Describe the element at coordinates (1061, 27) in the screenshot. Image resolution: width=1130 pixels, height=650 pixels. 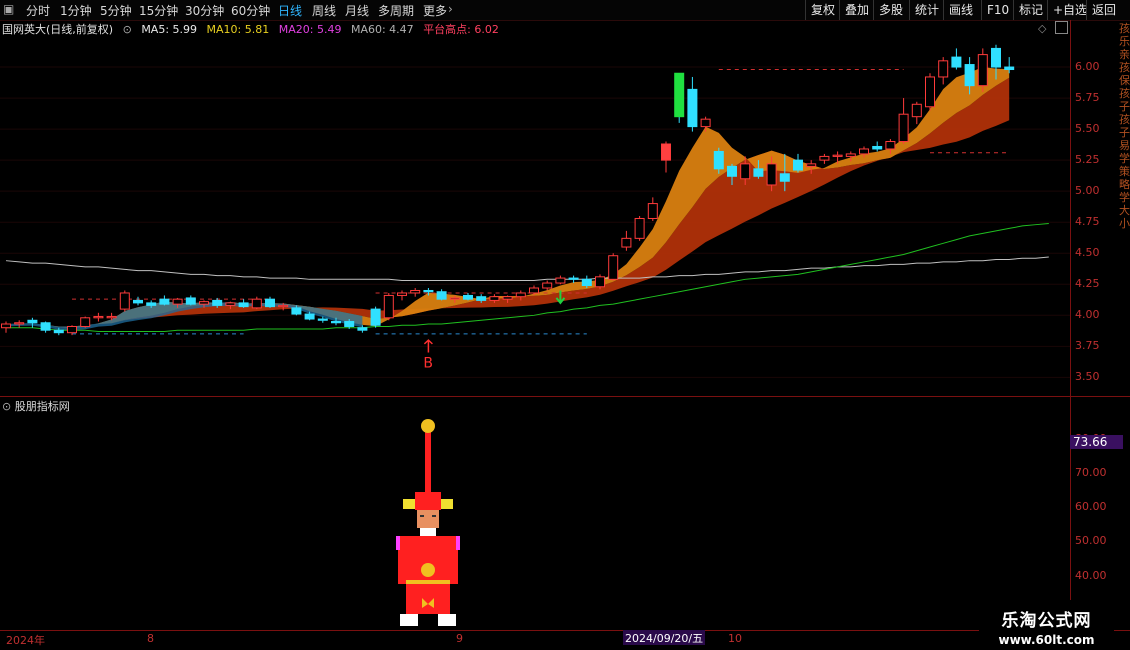
I see `maximize-icon` at that location.